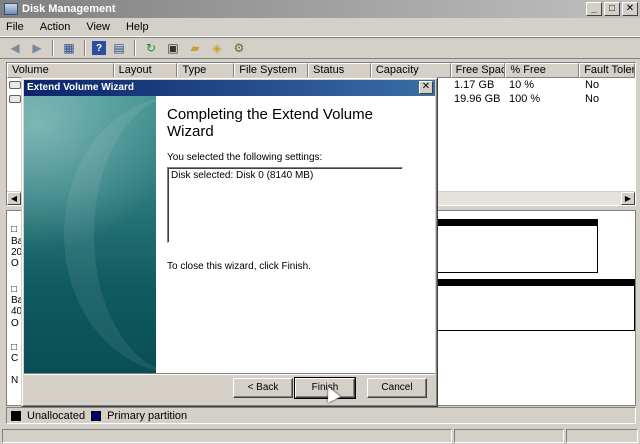 This screenshot has width=640, height=444. Describe the element at coordinates (15, 27) in the screenshot. I see `menu-file: File` at that location.